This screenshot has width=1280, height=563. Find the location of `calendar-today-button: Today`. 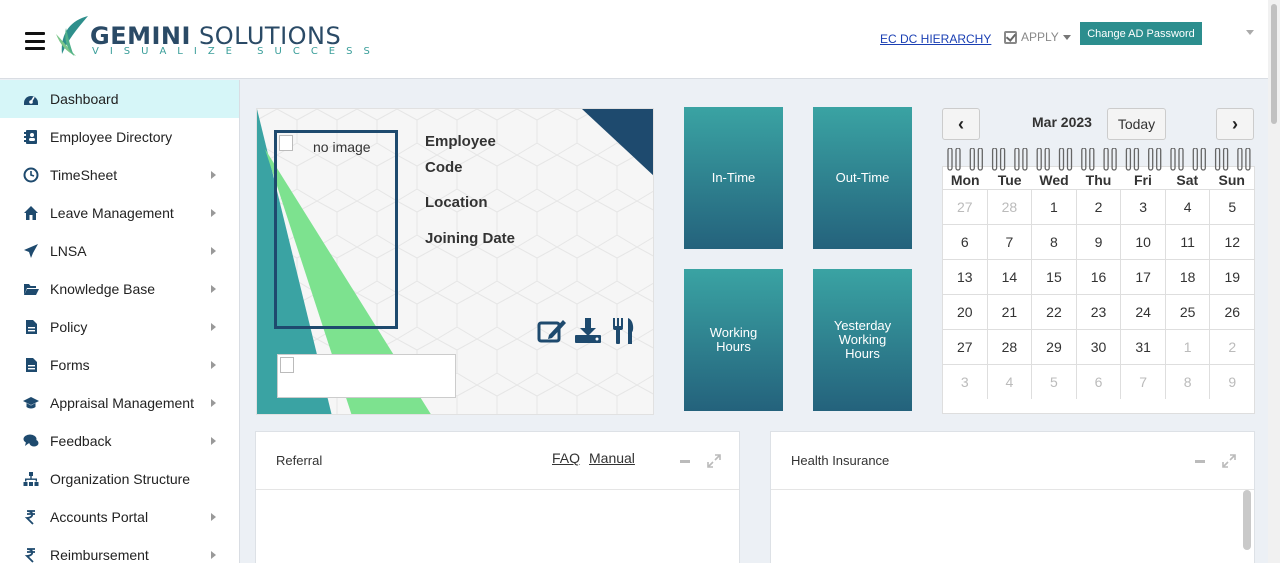

calendar-today-button: Today is located at coordinates (1136, 124).